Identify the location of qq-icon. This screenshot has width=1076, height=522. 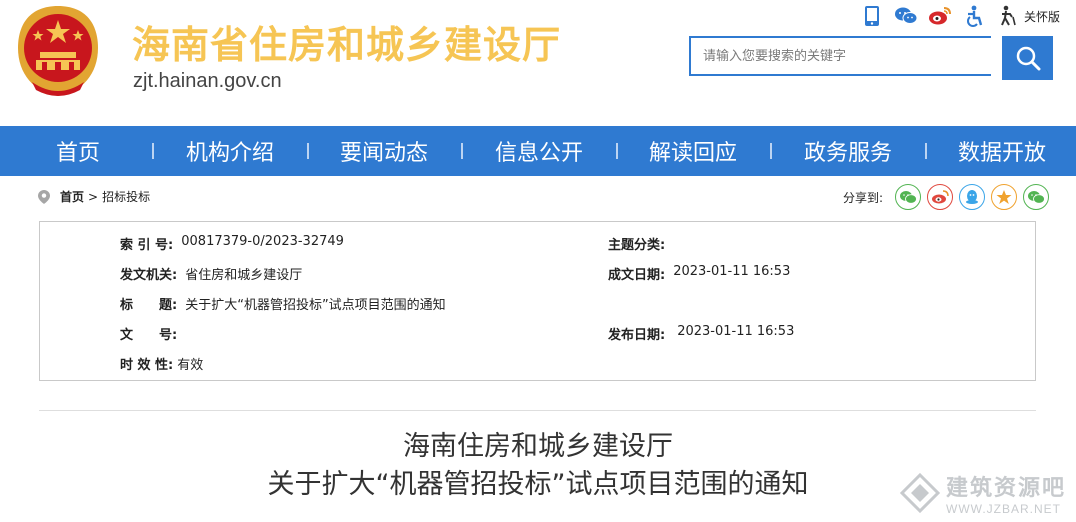
(972, 197).